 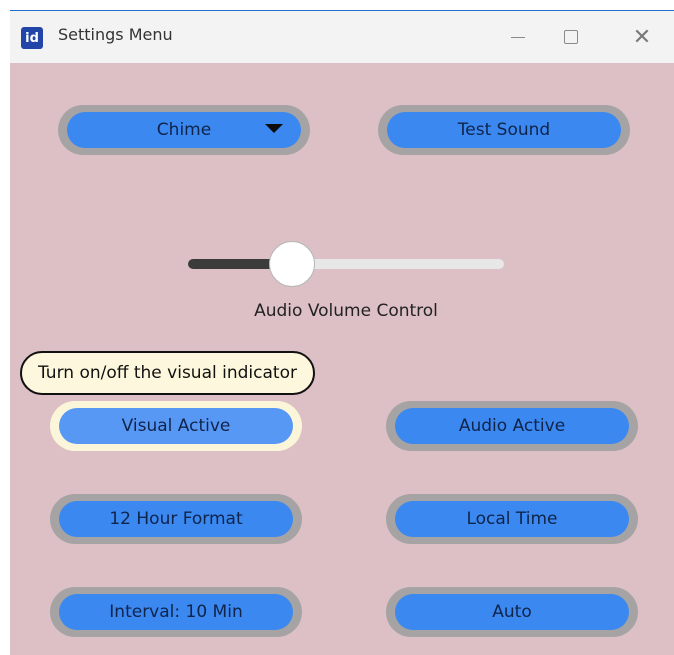 I want to click on close-button: ✕, so click(x=642, y=37).